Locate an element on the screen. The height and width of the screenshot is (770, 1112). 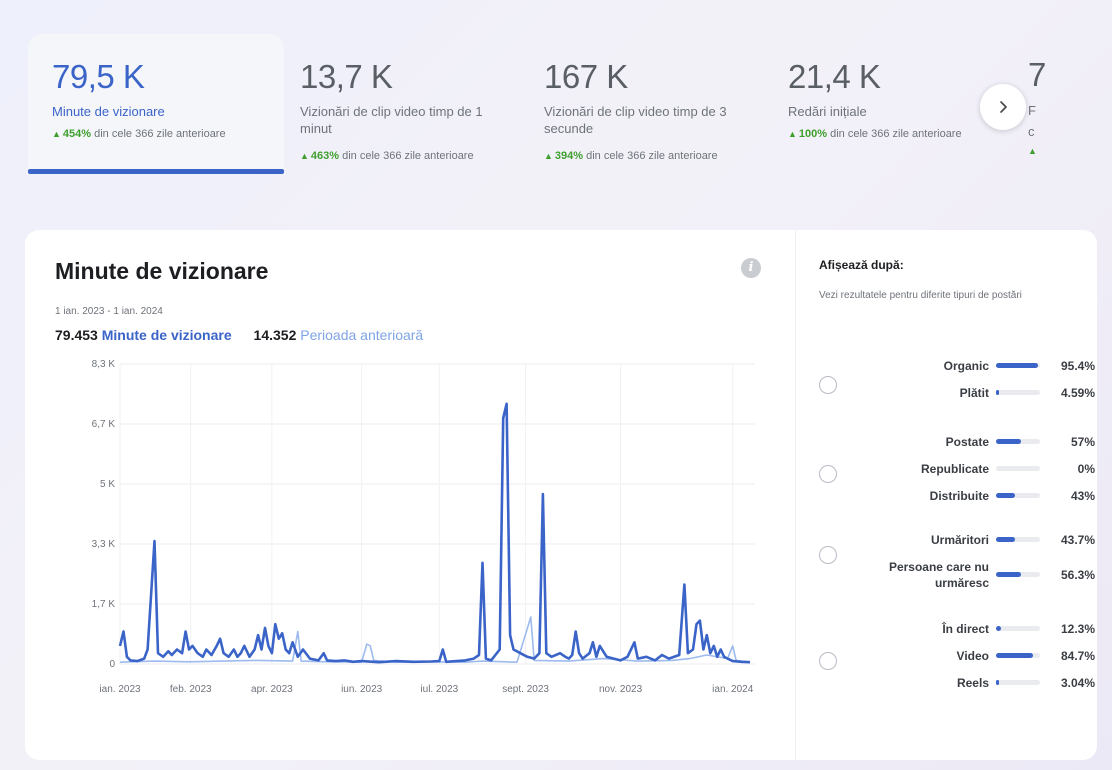
filter-label: Postate is located at coordinates (967, 442).